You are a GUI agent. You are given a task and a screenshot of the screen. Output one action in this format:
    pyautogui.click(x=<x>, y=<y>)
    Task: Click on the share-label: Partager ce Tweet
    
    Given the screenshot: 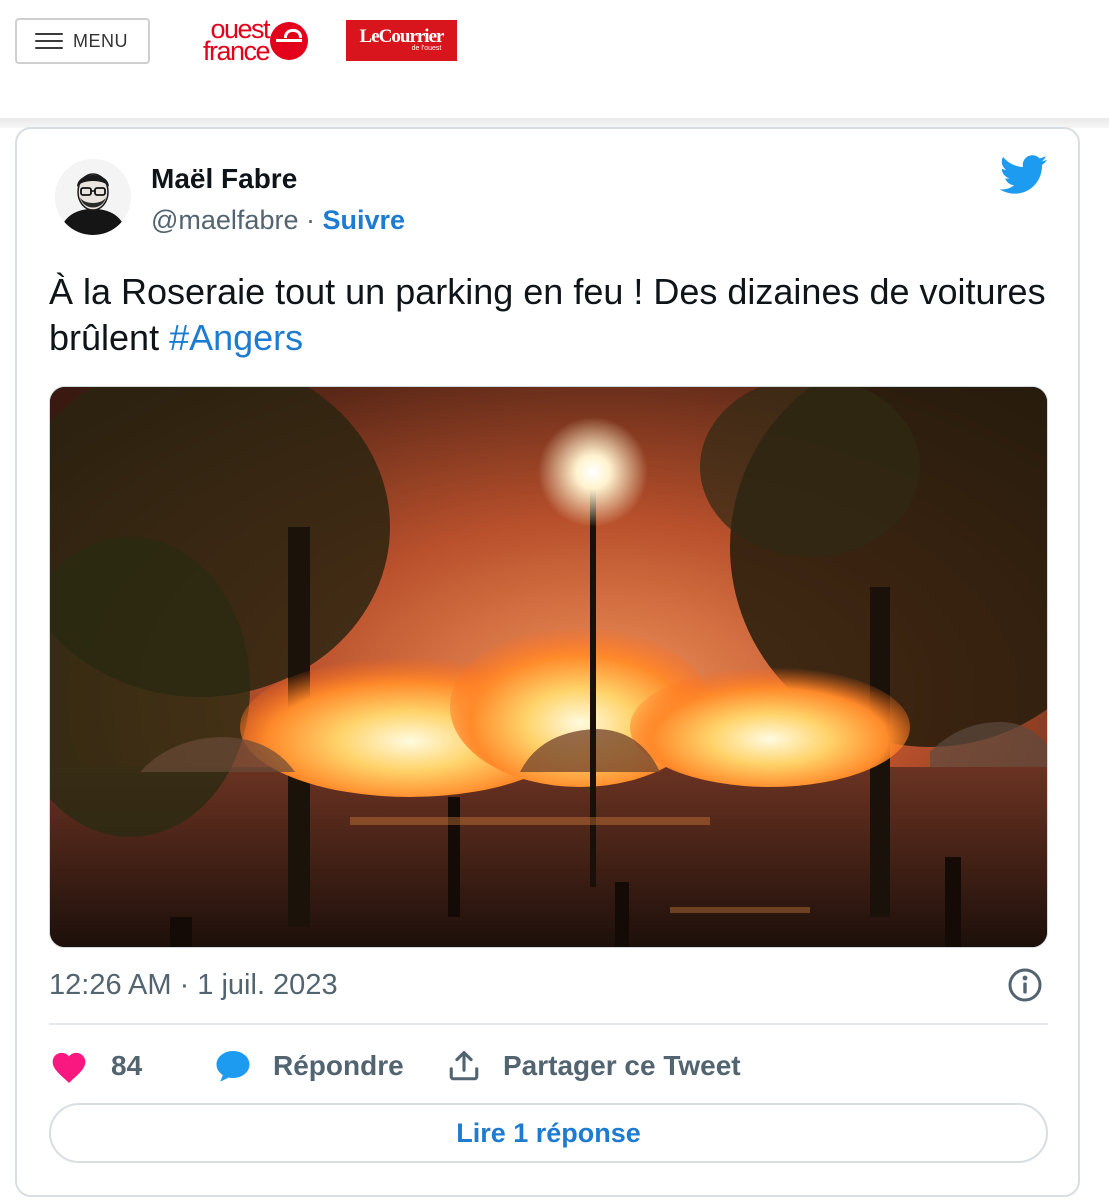 What is the action you would take?
    pyautogui.click(x=622, y=1065)
    